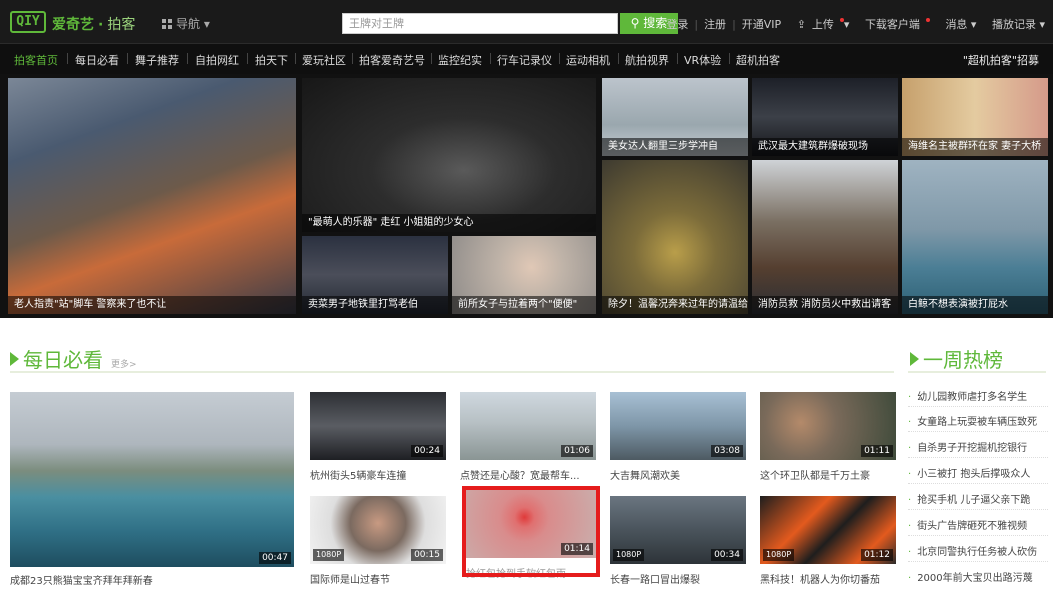  What do you see at coordinates (678, 474) in the screenshot?
I see `video-title: 大吉舞风潮欢美` at bounding box center [678, 474].